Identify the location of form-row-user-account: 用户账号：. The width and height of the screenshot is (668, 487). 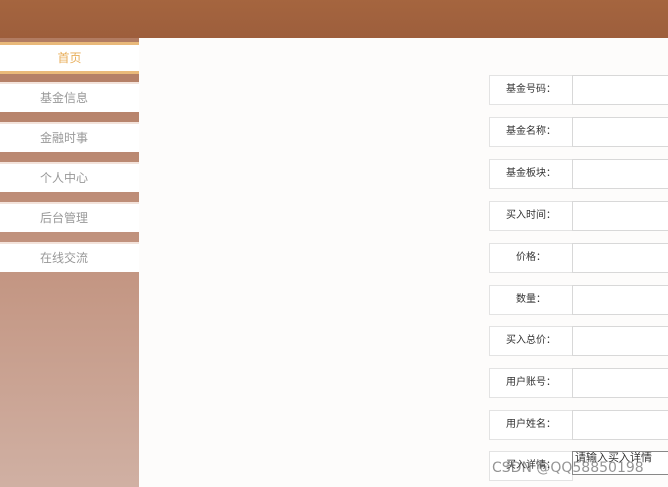
(578, 383).